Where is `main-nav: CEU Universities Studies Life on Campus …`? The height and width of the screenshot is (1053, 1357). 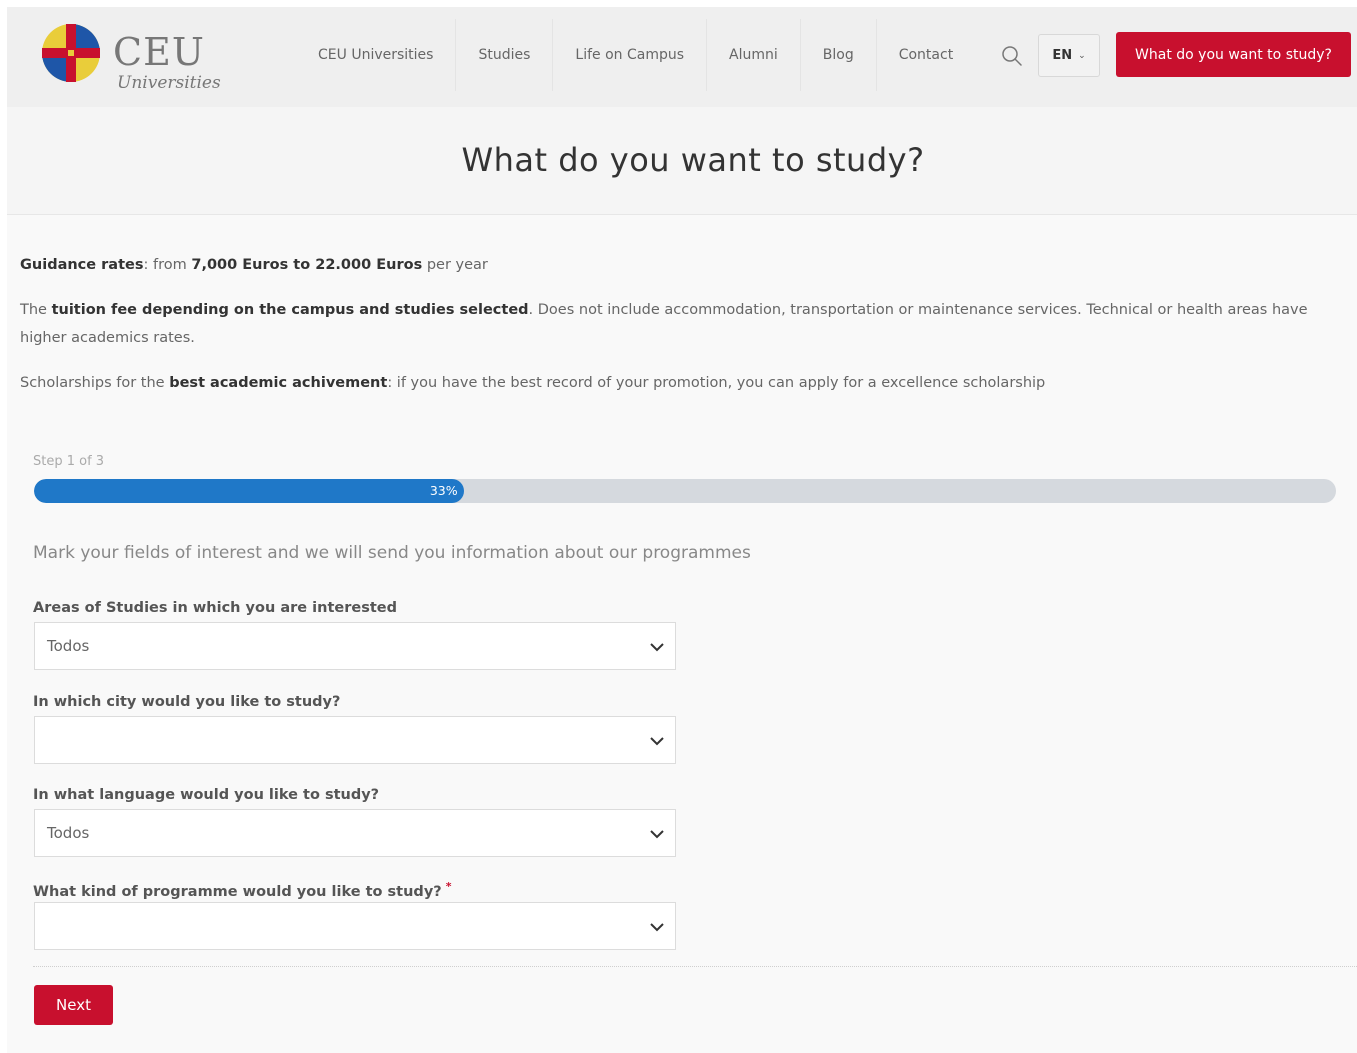 main-nav: CEU Universities Studies Life on Campus … is located at coordinates (635, 55).